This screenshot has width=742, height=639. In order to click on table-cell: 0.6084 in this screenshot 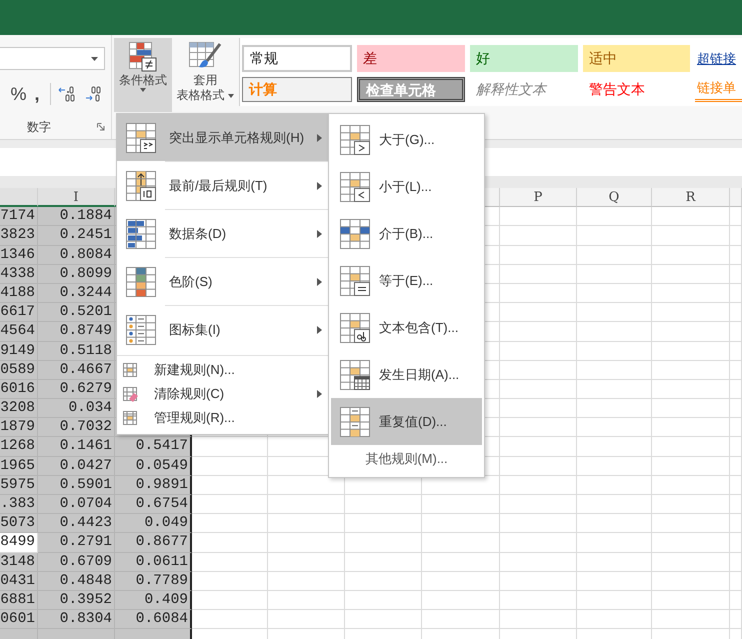, I will do `click(153, 620)`.